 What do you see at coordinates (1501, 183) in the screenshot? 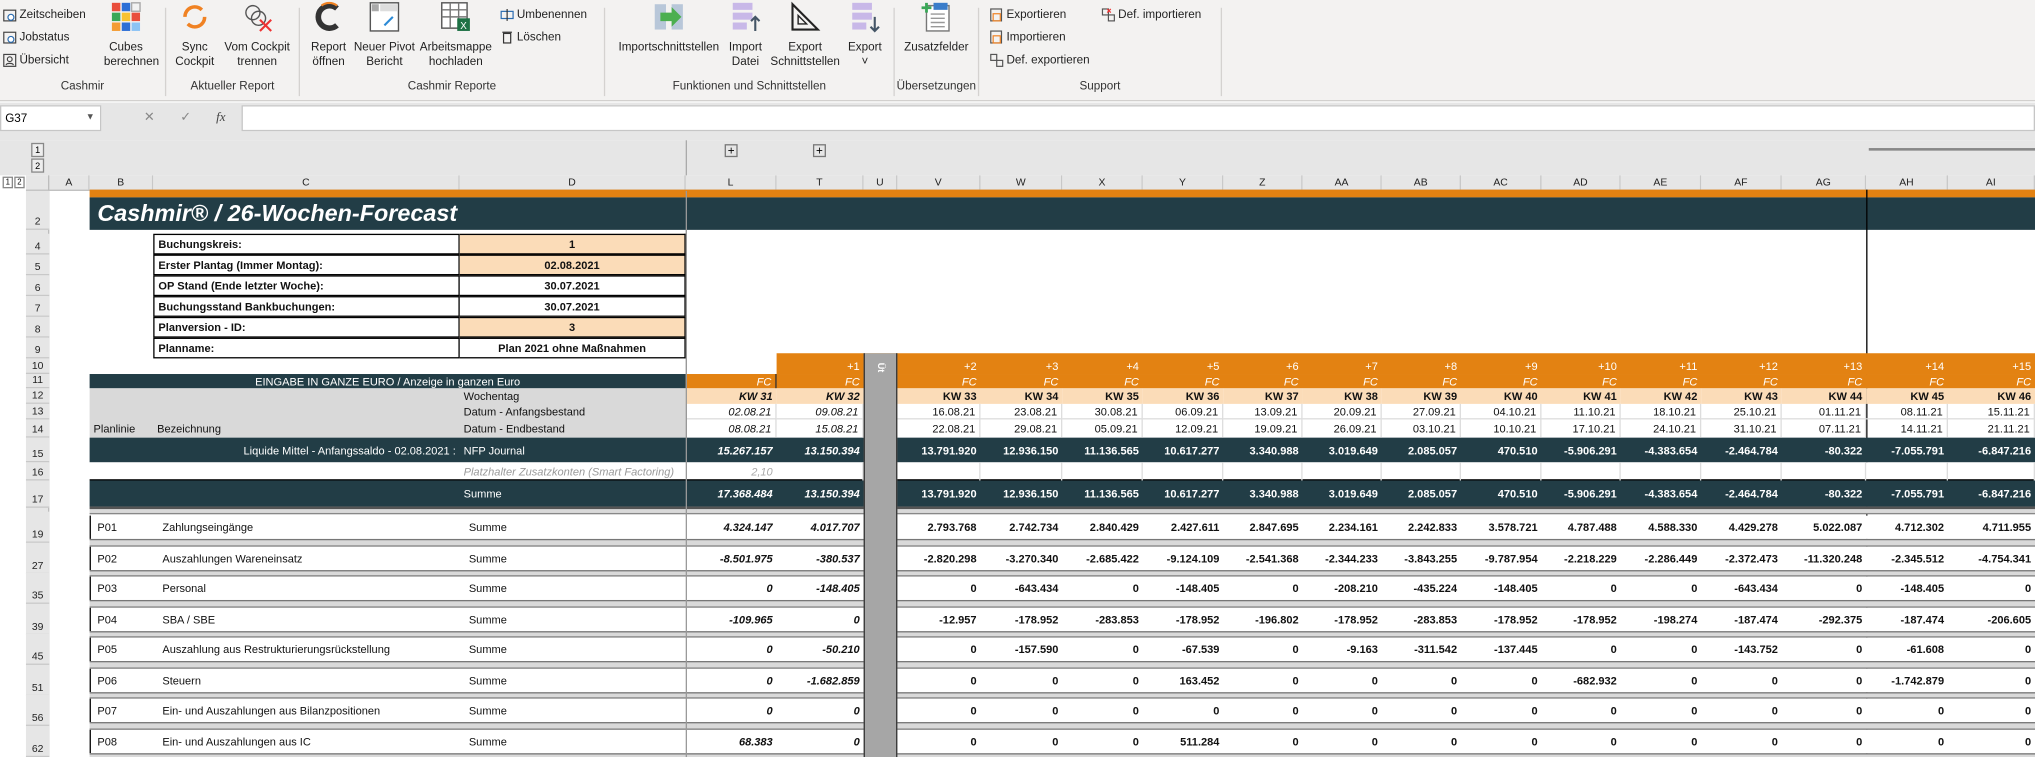
I see `column-header-AC: AC` at bounding box center [1501, 183].